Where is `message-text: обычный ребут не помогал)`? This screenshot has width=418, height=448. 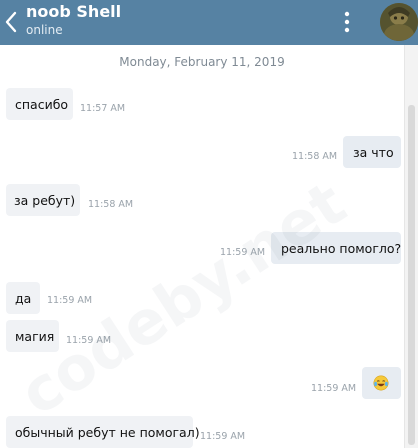
message-text: обычный ребут не помогал) is located at coordinates (107, 432).